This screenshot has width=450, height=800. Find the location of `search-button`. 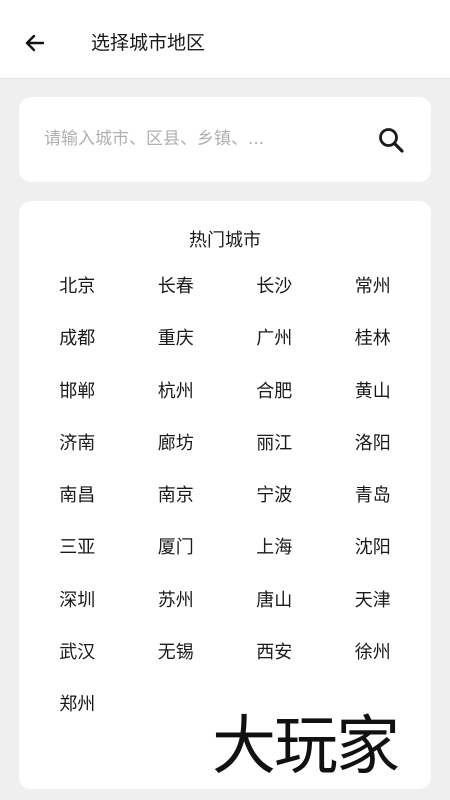

search-button is located at coordinates (391, 140).